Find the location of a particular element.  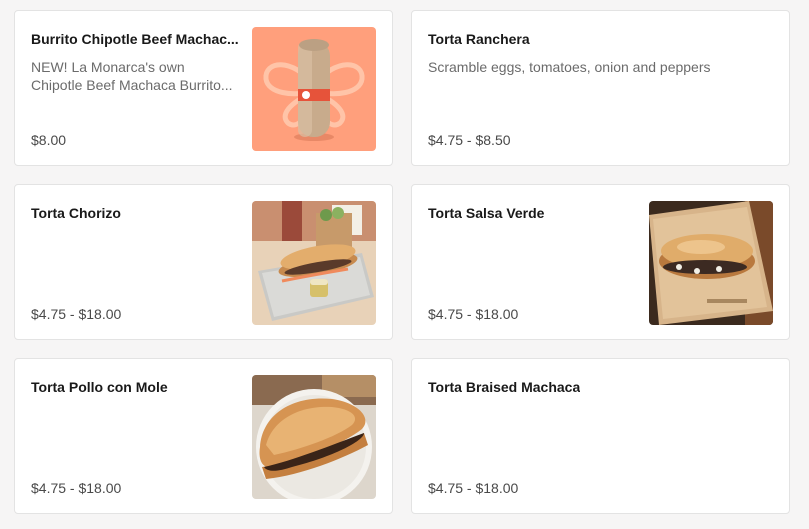

menu-item-name: Torta Salsa Verde is located at coordinates (486, 213).